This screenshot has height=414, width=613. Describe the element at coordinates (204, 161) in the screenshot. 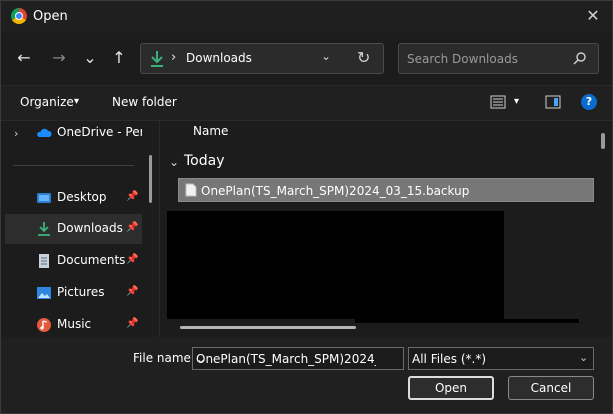

I see `group-header-today: Today` at that location.